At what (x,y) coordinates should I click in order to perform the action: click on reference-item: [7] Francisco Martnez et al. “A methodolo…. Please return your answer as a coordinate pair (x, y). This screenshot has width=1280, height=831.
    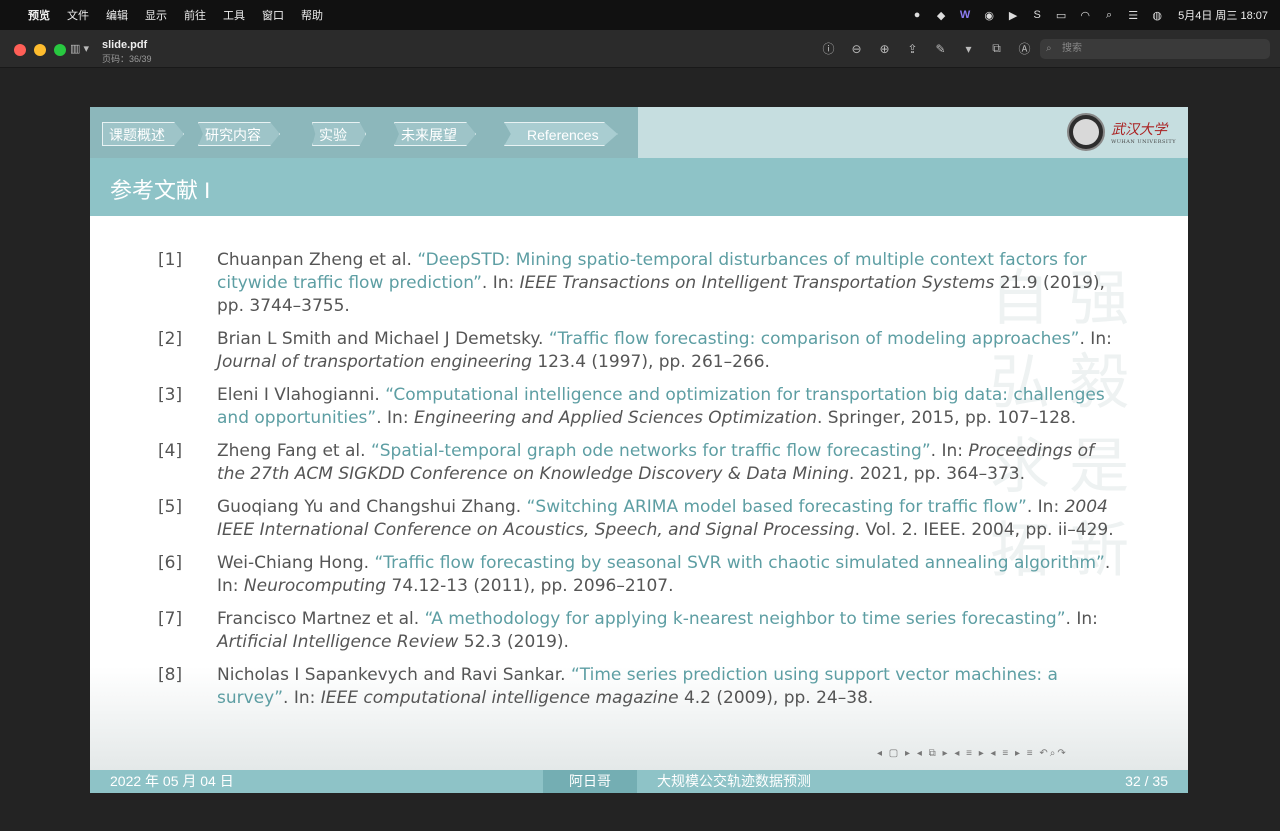
    Looking at the image, I should click on (638, 631).